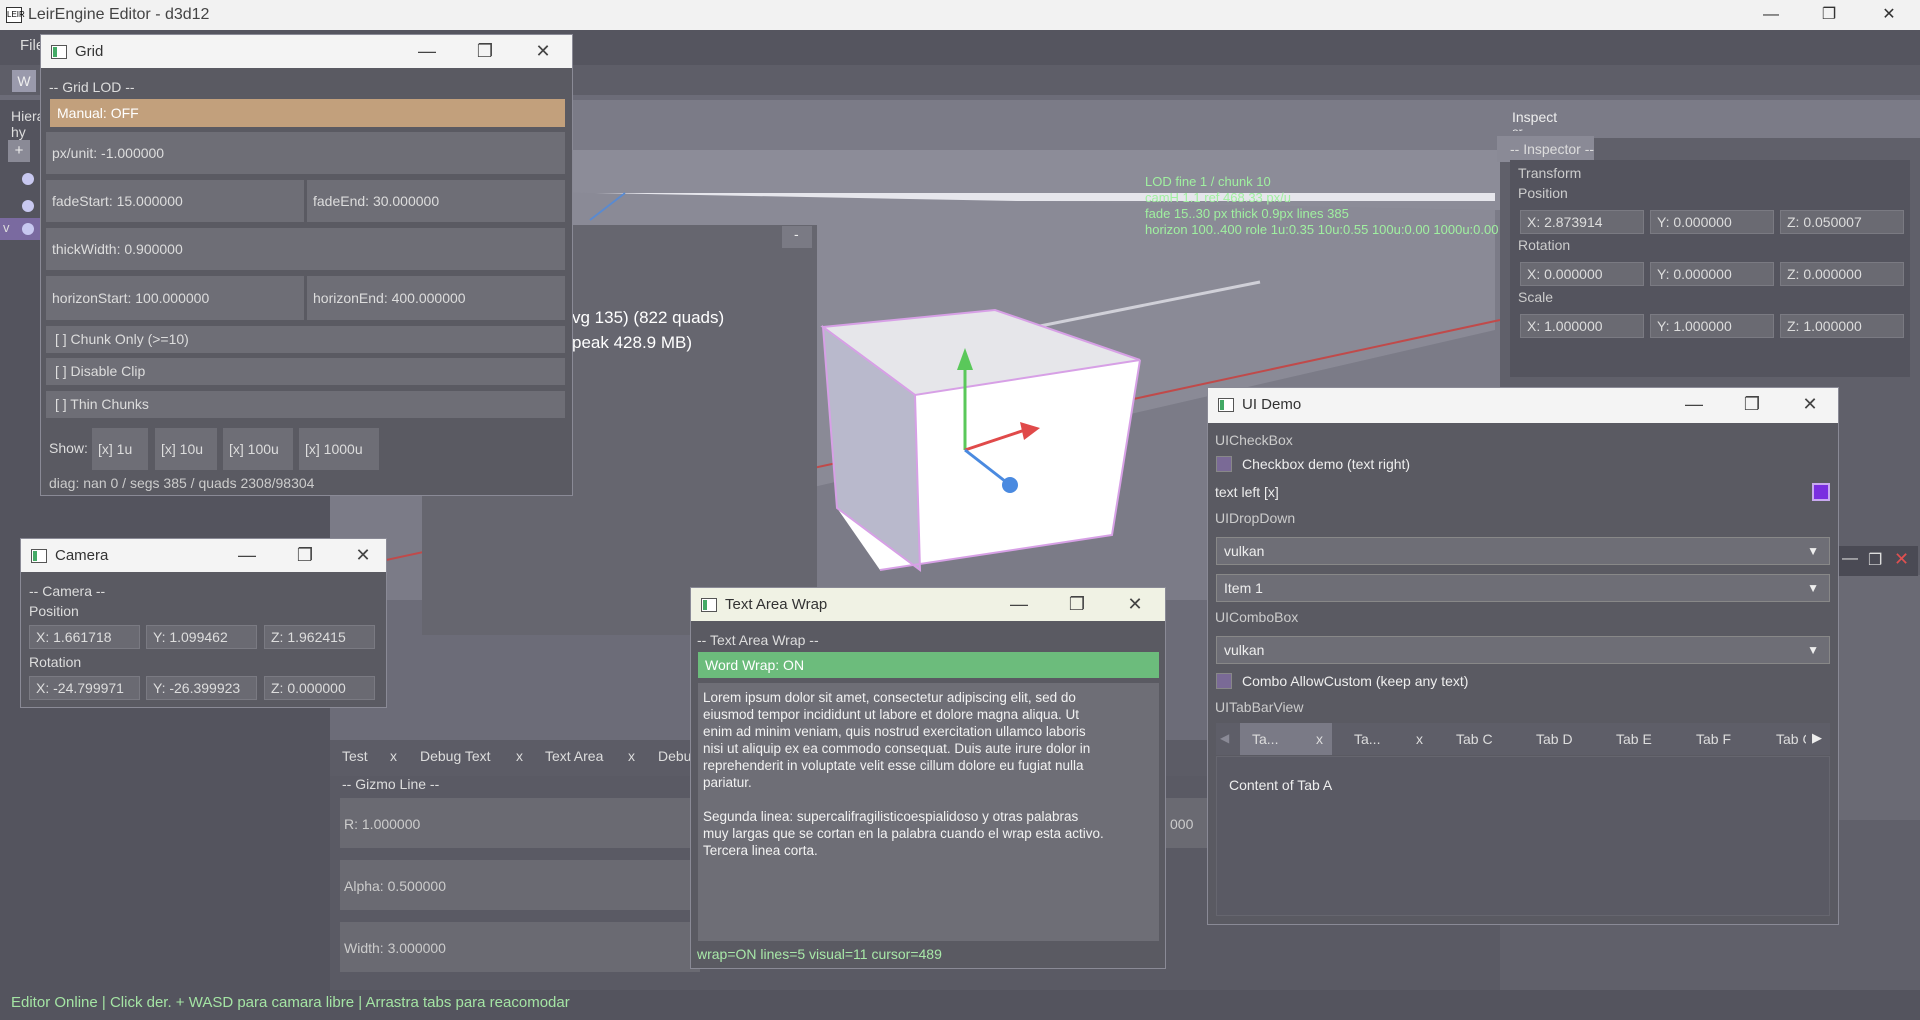  I want to click on camera-rot-y: Y: -26.399923, so click(201, 688).